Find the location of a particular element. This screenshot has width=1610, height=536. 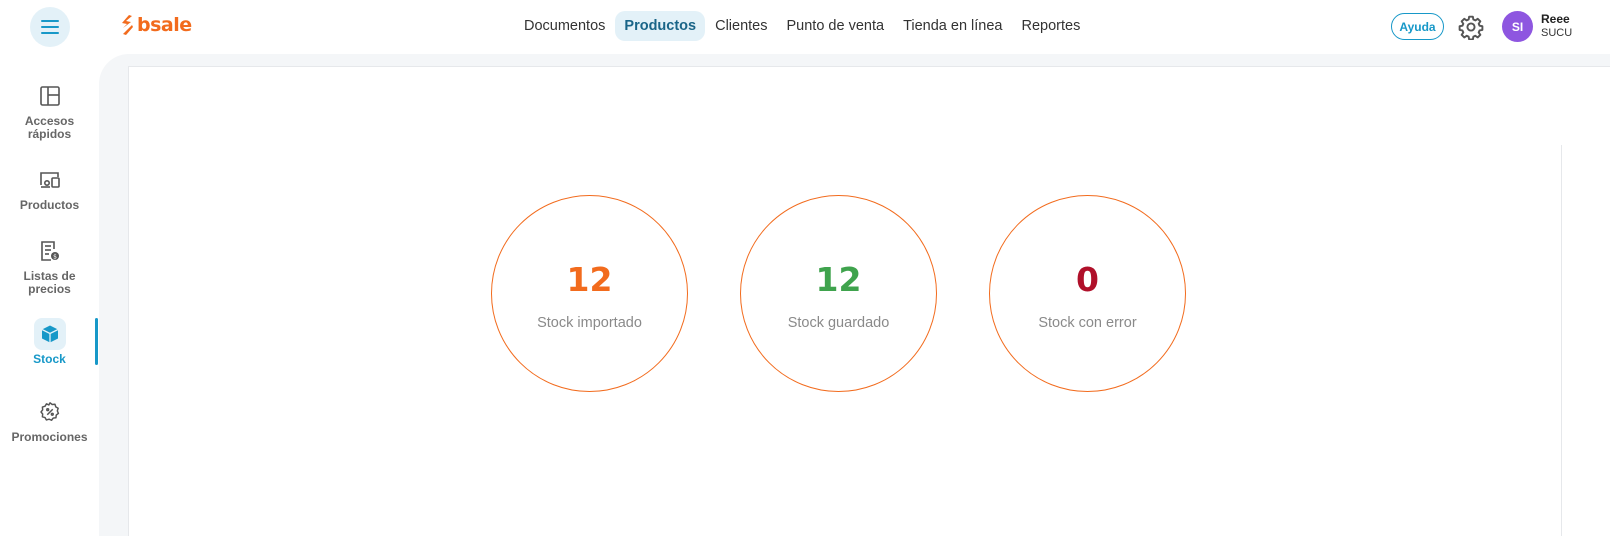

stat-stock-importado: 12 Stock importado is located at coordinates (589, 293).